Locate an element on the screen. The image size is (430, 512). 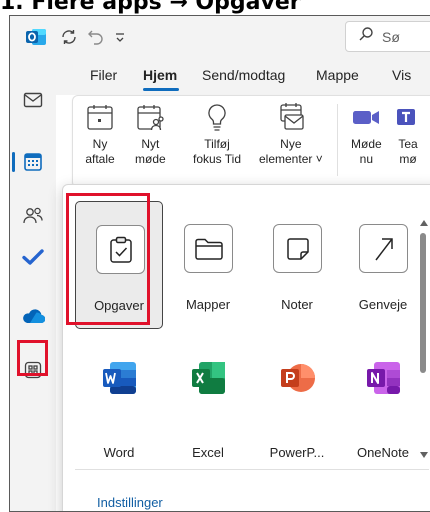
tab-send-modtag: Send/modtag is located at coordinates (243, 75).